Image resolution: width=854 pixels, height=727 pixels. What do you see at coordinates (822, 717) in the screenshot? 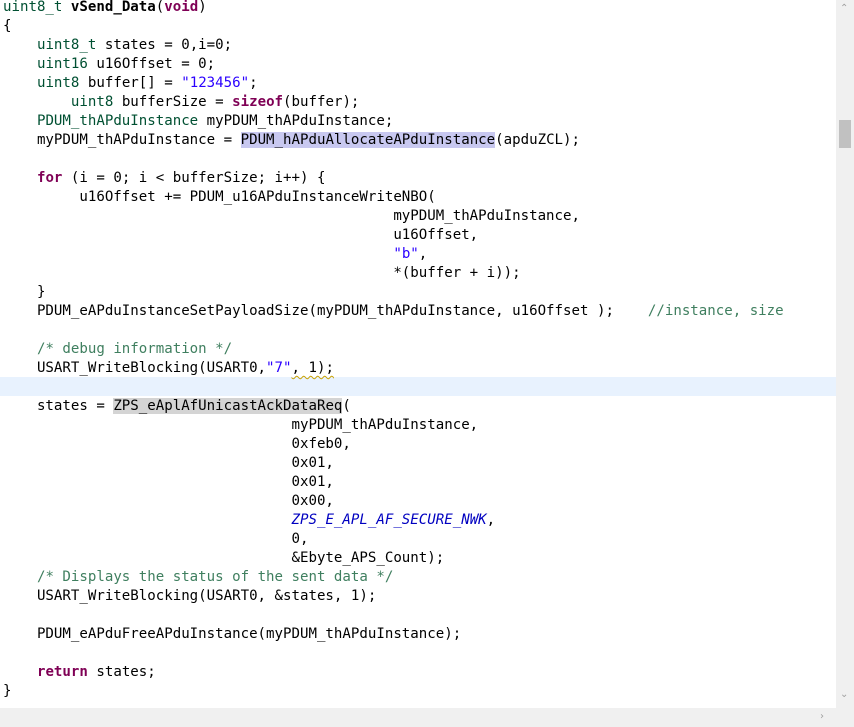
I see `chevron-right-icon: ›` at bounding box center [822, 717].